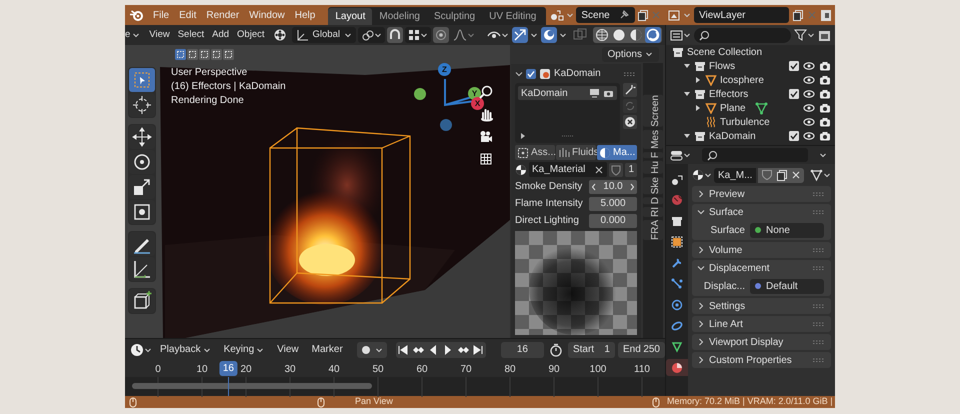 This screenshot has height=414, width=960. Describe the element at coordinates (486, 92) in the screenshot. I see `zoom-icon` at that location.